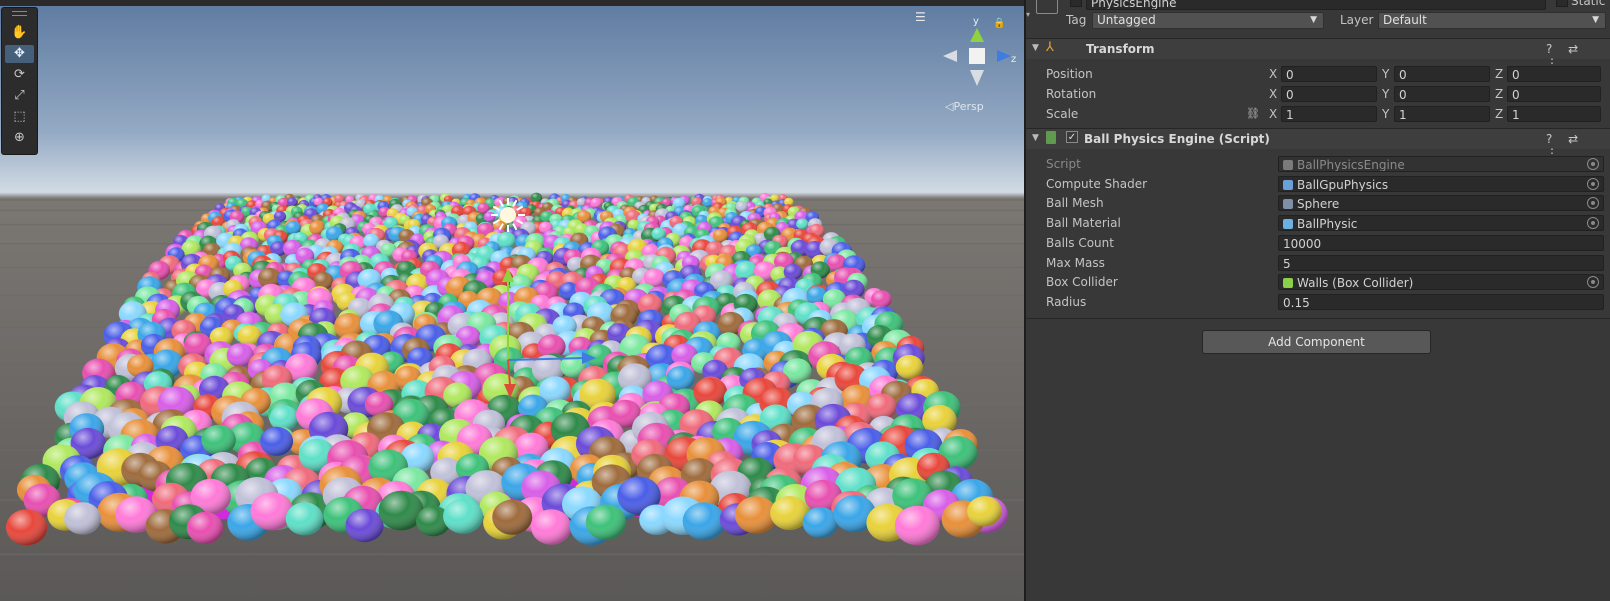  Describe the element at coordinates (1318, 204) in the screenshot. I see `ball-mesh-value: Sphere` at that location.